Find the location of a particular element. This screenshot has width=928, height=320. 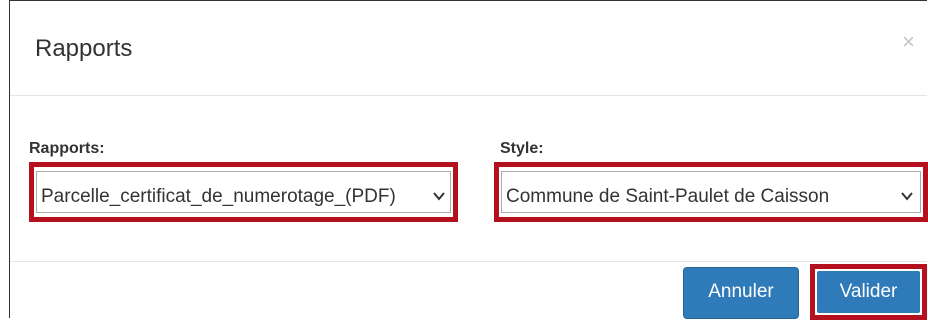

rapports-select-field: Parcelle_certificat_de_numerotage_(PDF) is located at coordinates (243, 192).